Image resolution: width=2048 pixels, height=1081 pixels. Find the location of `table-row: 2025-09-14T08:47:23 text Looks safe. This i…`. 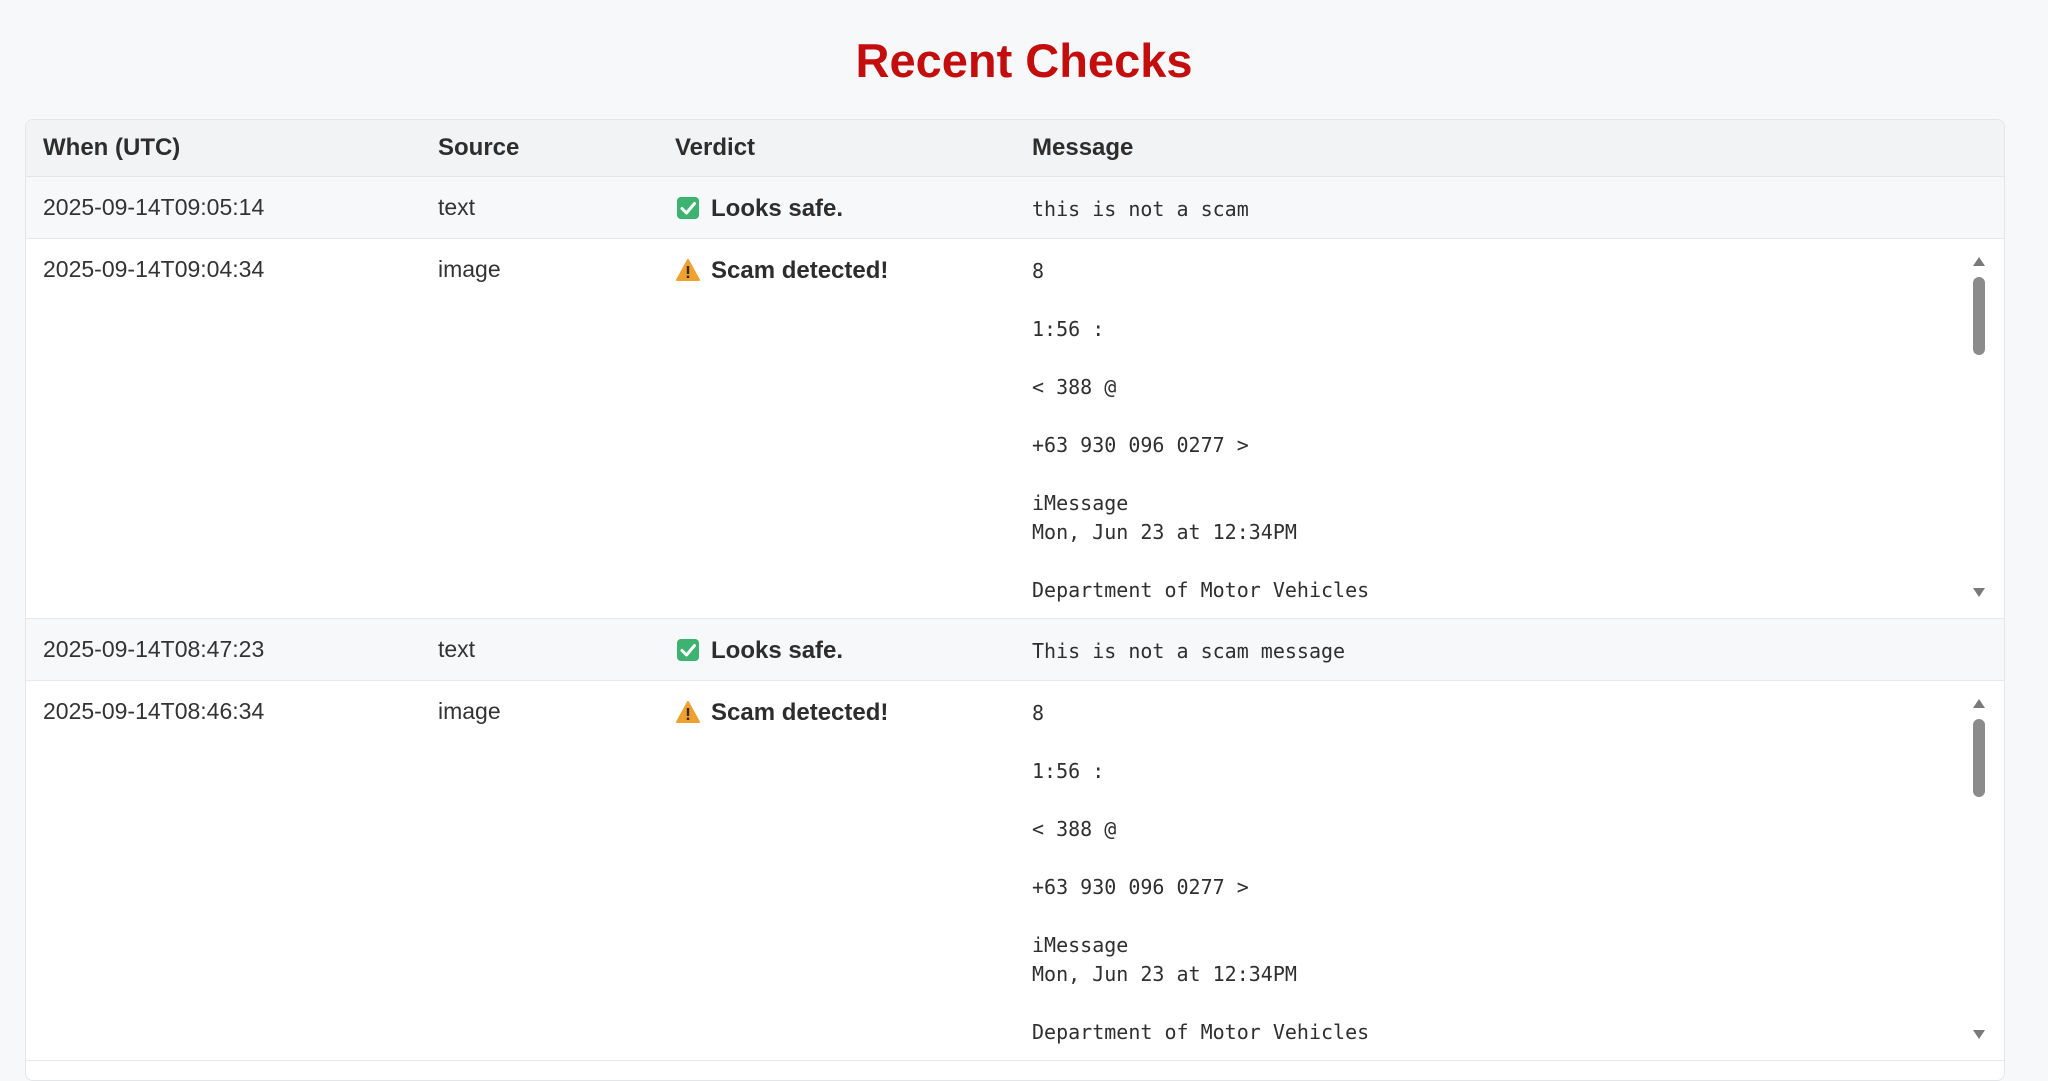

table-row: 2025-09-14T08:47:23 text Looks safe. This i… is located at coordinates (1015, 650).